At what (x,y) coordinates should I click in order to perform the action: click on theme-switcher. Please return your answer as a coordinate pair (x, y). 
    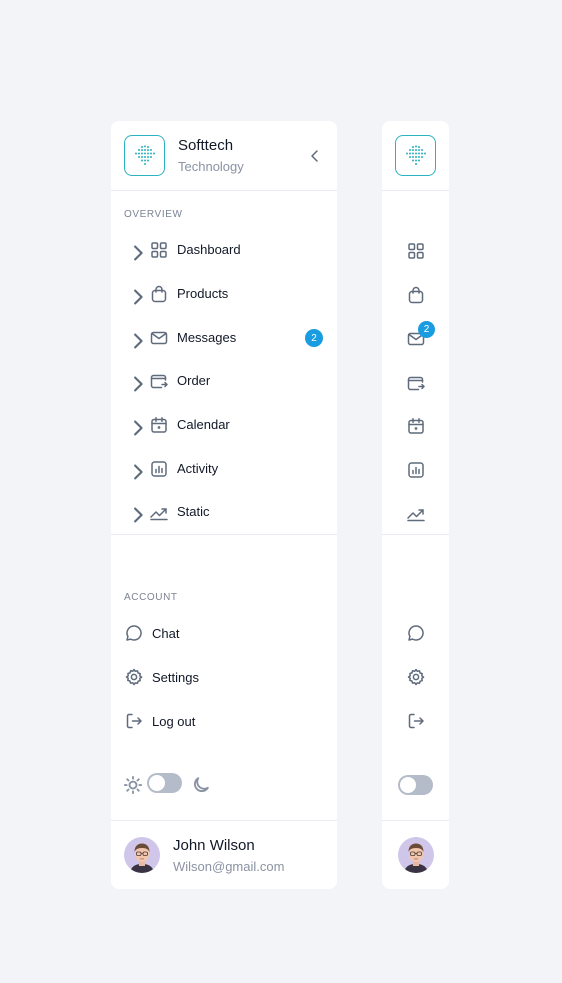
    Looking at the image, I should click on (168, 783).